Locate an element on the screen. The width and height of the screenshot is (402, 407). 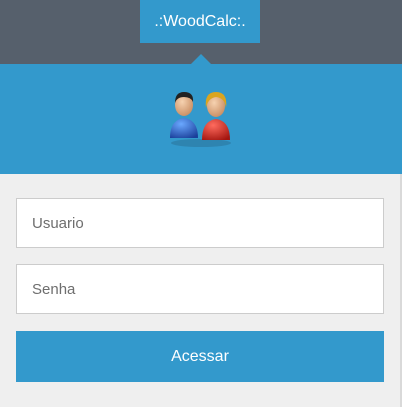
app-title: .:WoodCalc:. is located at coordinates (200, 21).